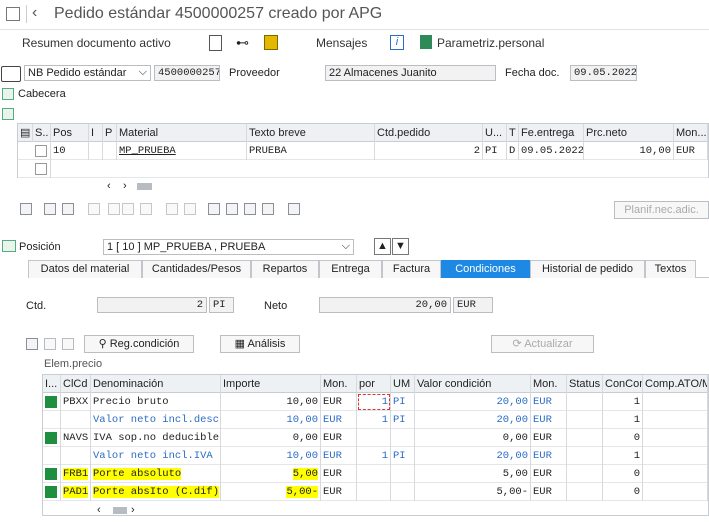 This screenshot has height=525, width=709. What do you see at coordinates (94, 209) in the screenshot?
I see `delete-icon` at bounding box center [94, 209].